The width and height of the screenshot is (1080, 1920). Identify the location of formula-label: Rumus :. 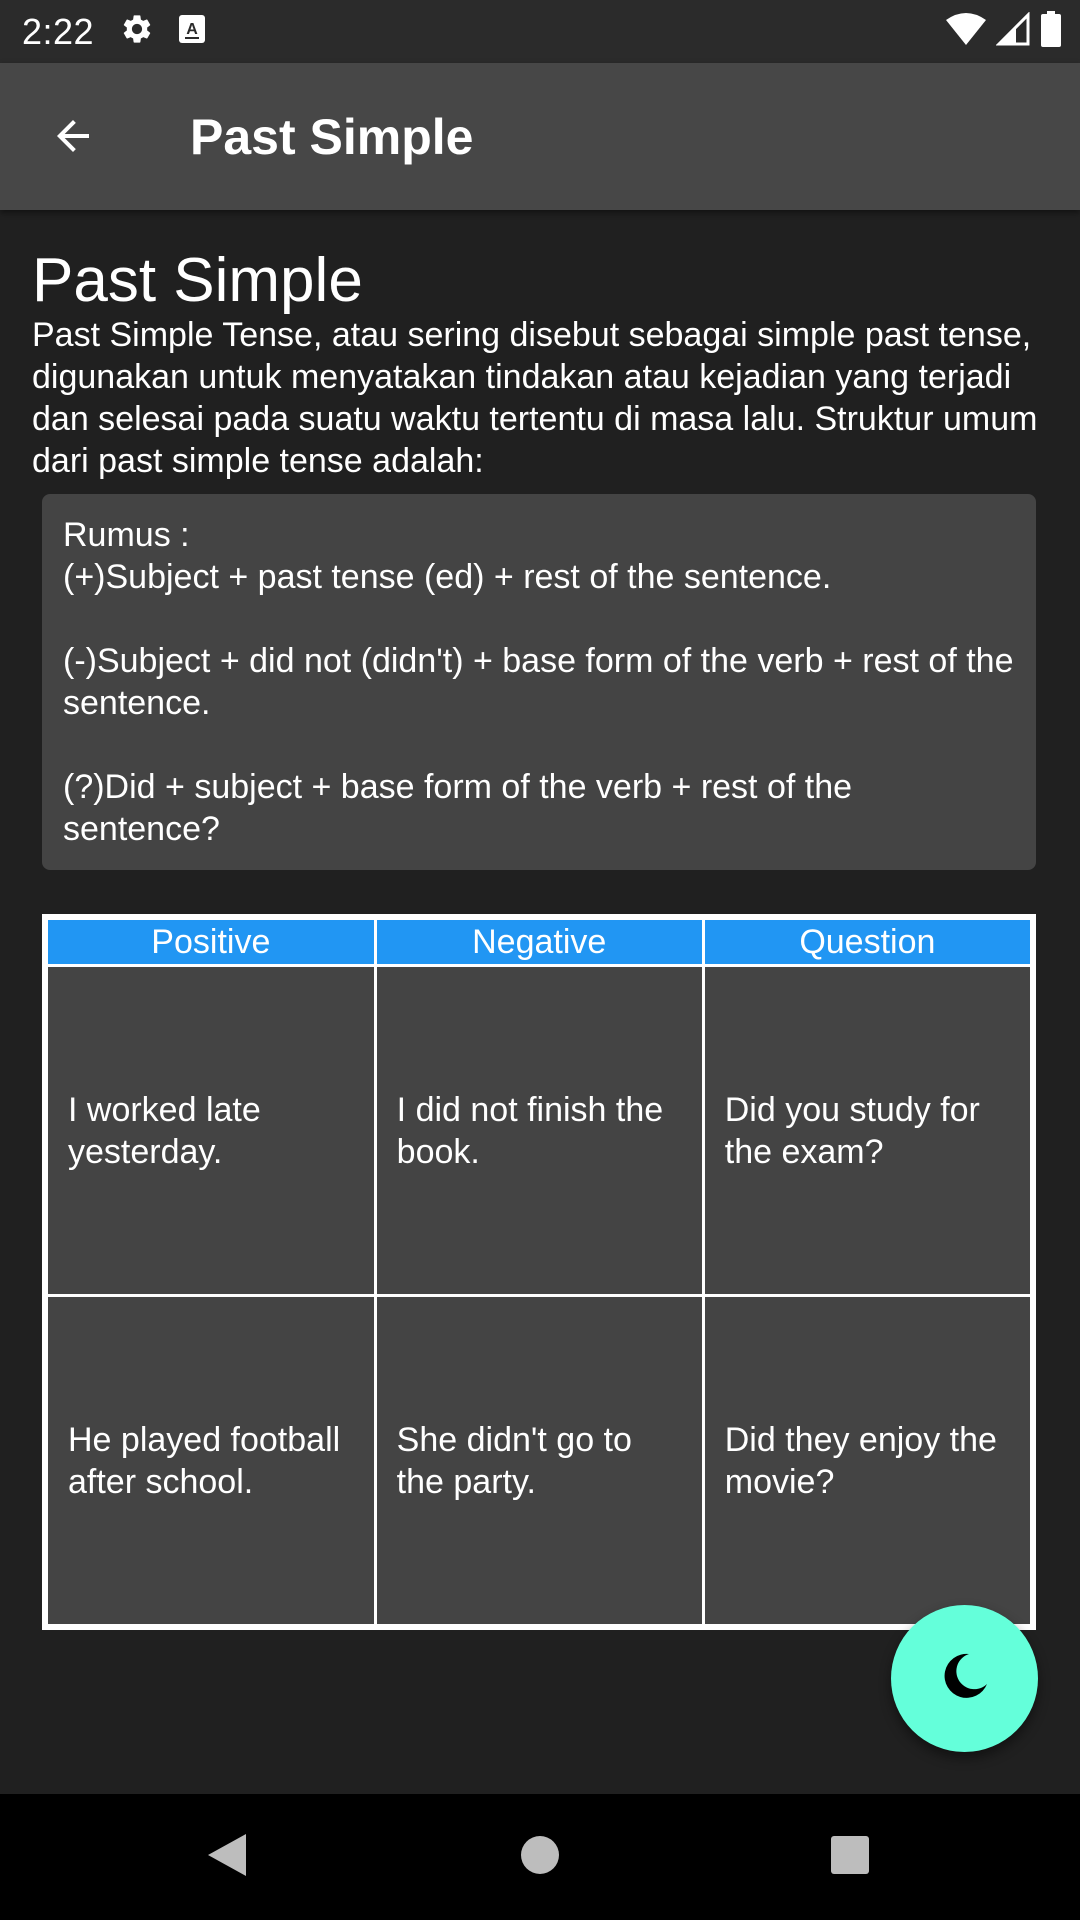
(126, 535).